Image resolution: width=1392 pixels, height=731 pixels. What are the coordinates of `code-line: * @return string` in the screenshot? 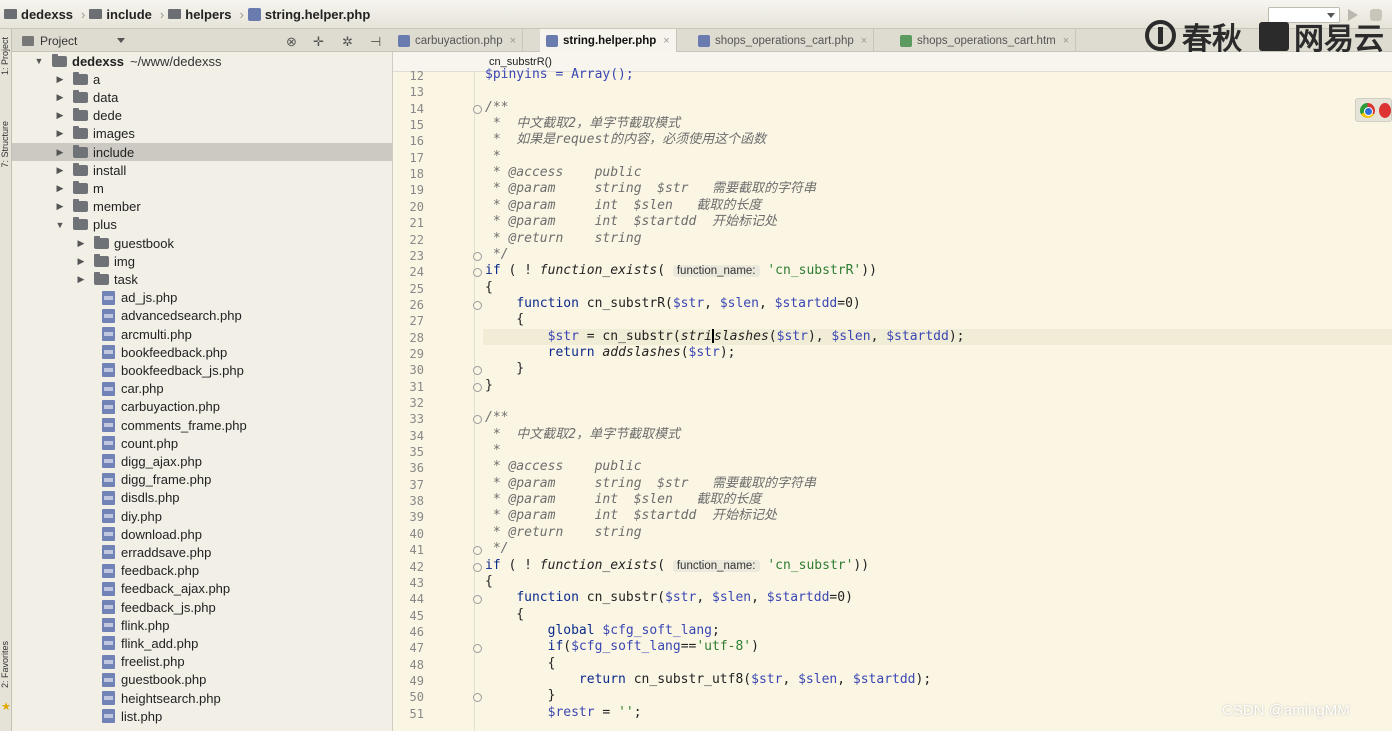 It's located at (563, 533).